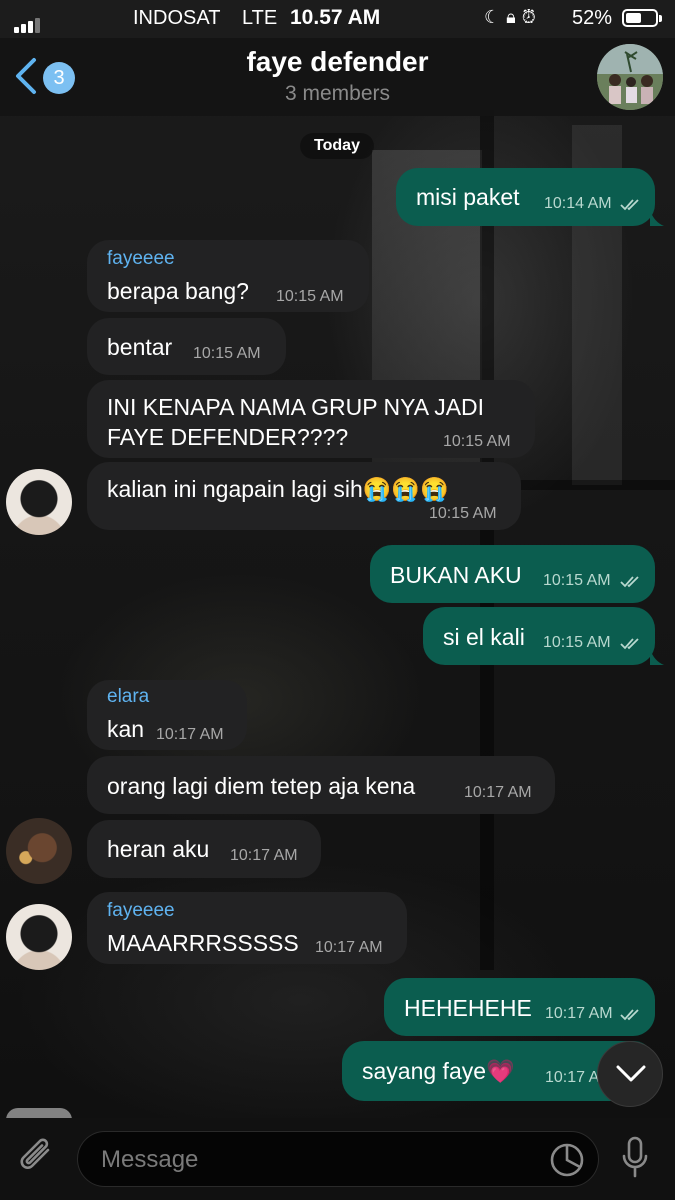 The height and width of the screenshot is (1200, 675). I want to click on paperclip-icon, so click(38, 1158).